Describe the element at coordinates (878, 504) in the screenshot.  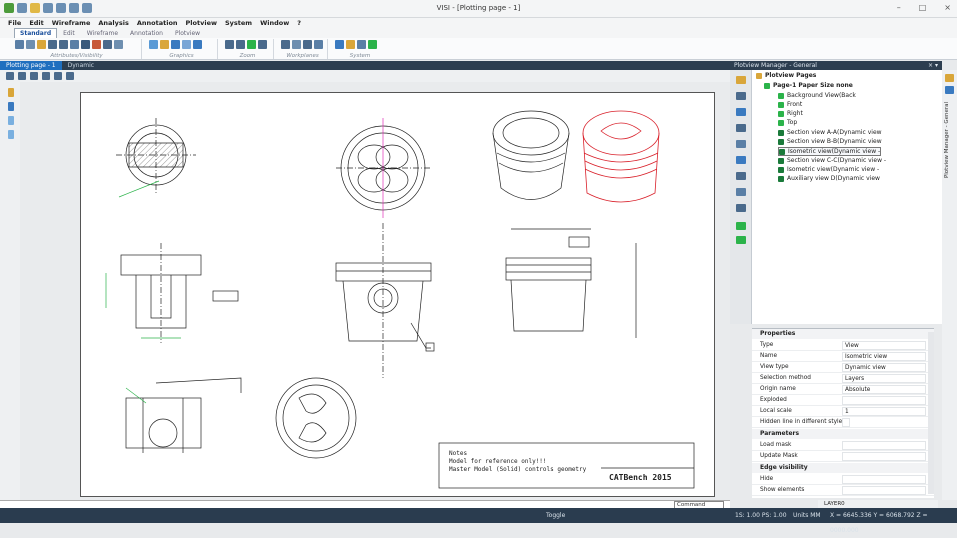
I see `layer-selector: LAYER0` at that location.